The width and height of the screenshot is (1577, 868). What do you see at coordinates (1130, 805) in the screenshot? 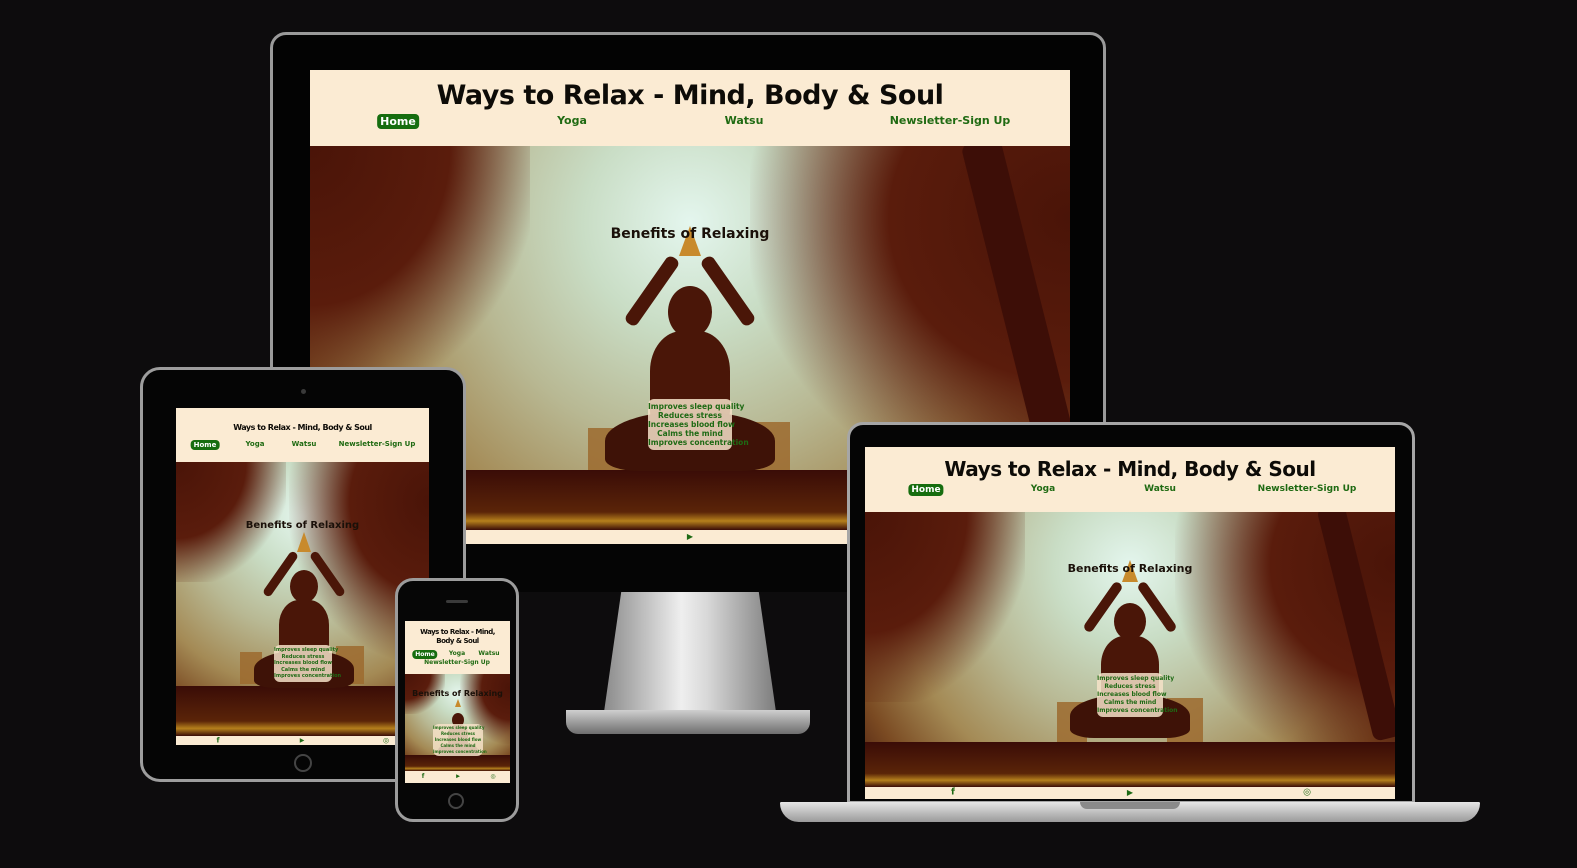
I see `laptop-notch` at bounding box center [1130, 805].